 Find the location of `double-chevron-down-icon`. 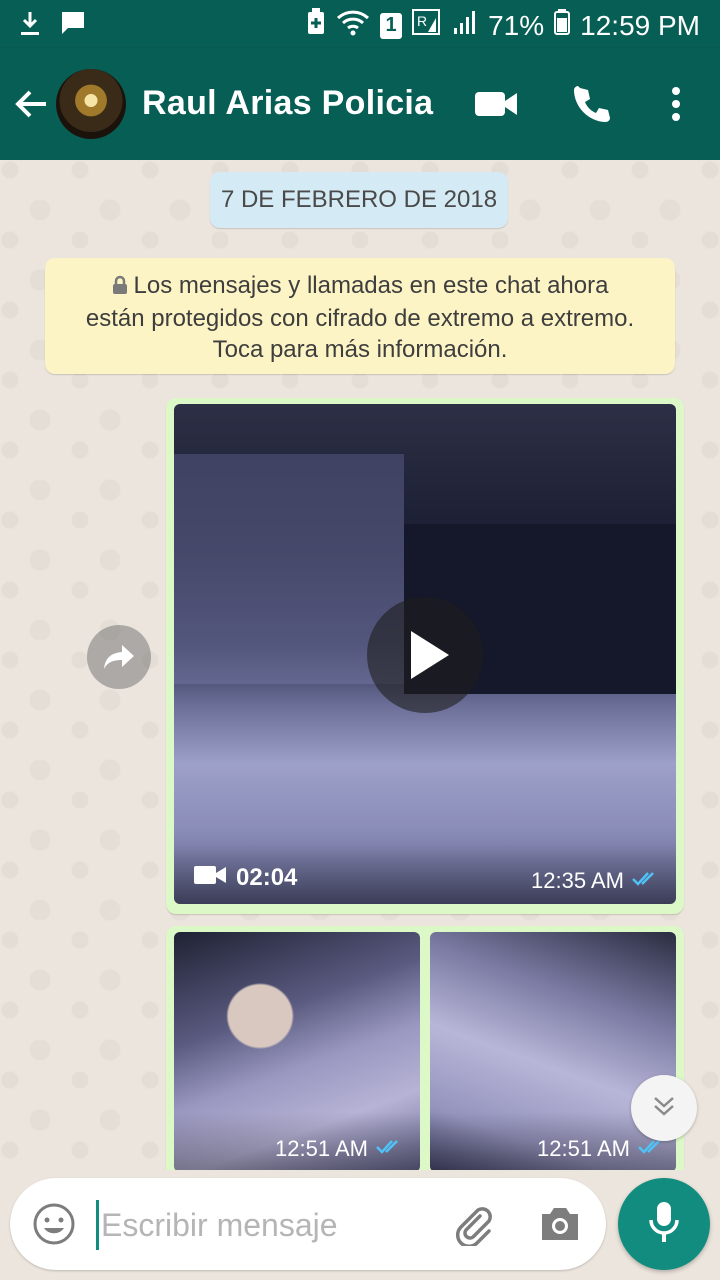

double-chevron-down-icon is located at coordinates (664, 1108).